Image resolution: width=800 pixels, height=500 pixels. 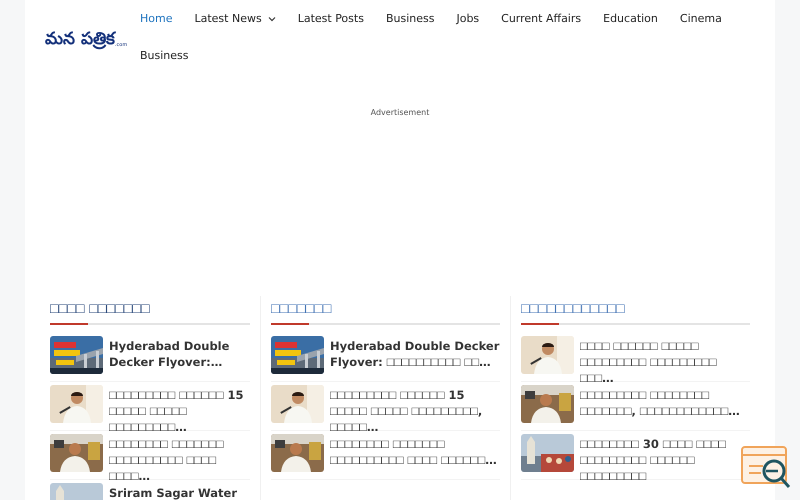 I want to click on nav-link: Cinema, so click(x=700, y=18).